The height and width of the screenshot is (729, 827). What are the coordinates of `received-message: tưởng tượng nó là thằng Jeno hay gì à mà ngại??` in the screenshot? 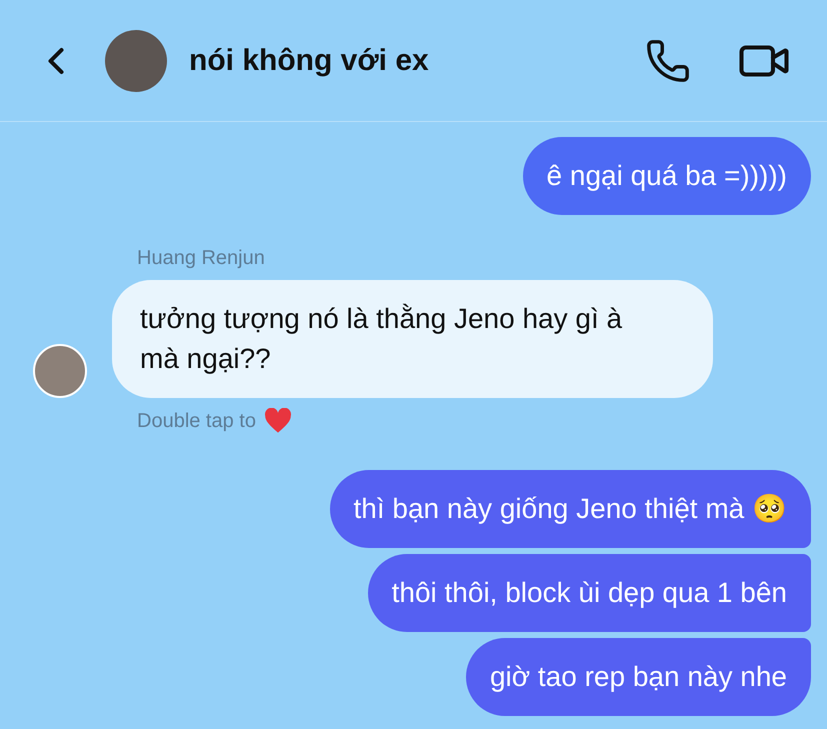 It's located at (412, 339).